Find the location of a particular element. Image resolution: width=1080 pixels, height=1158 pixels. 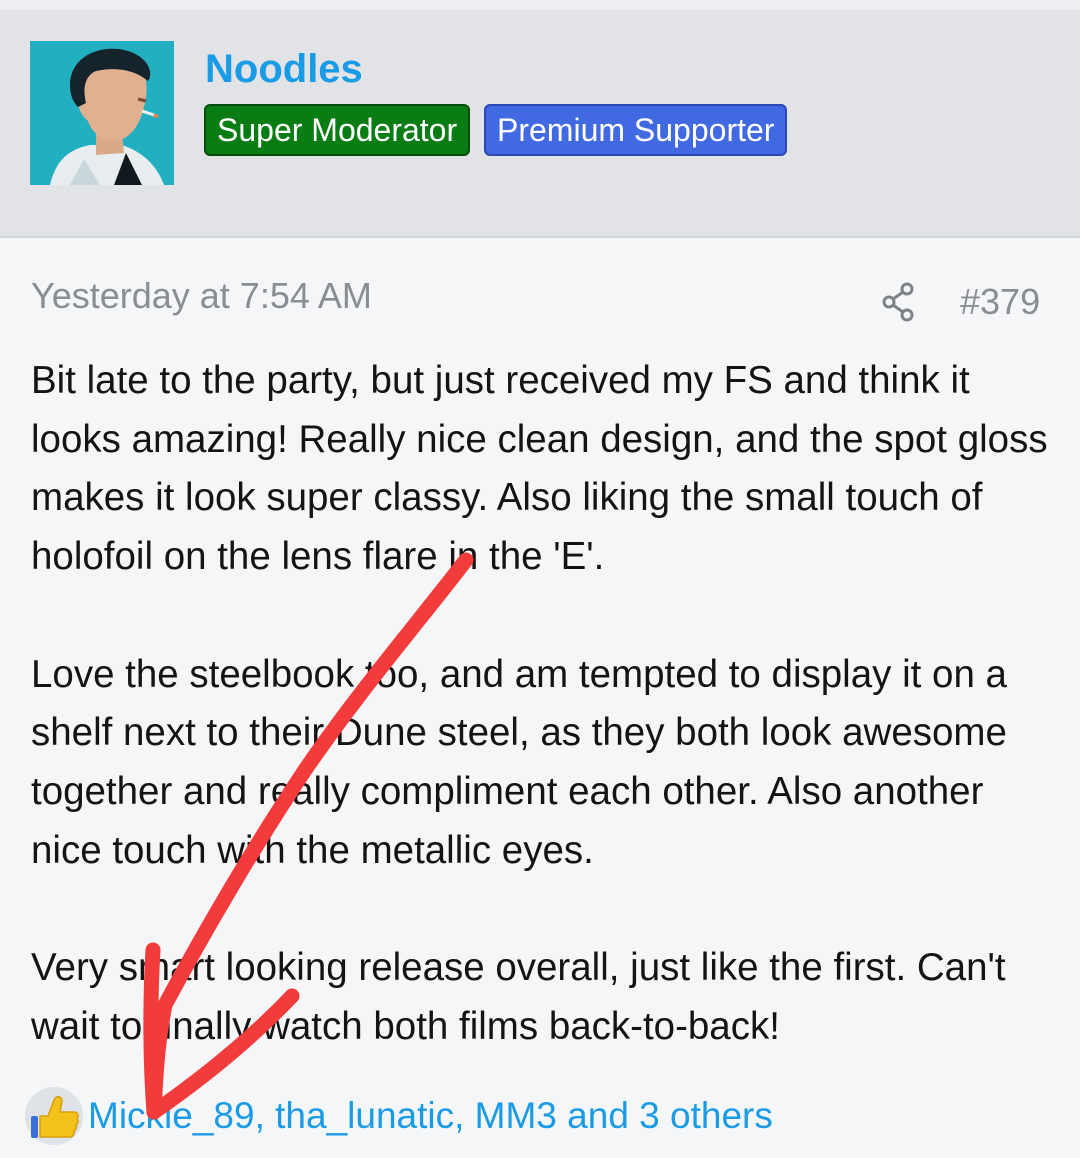

avatar is located at coordinates (102, 113).